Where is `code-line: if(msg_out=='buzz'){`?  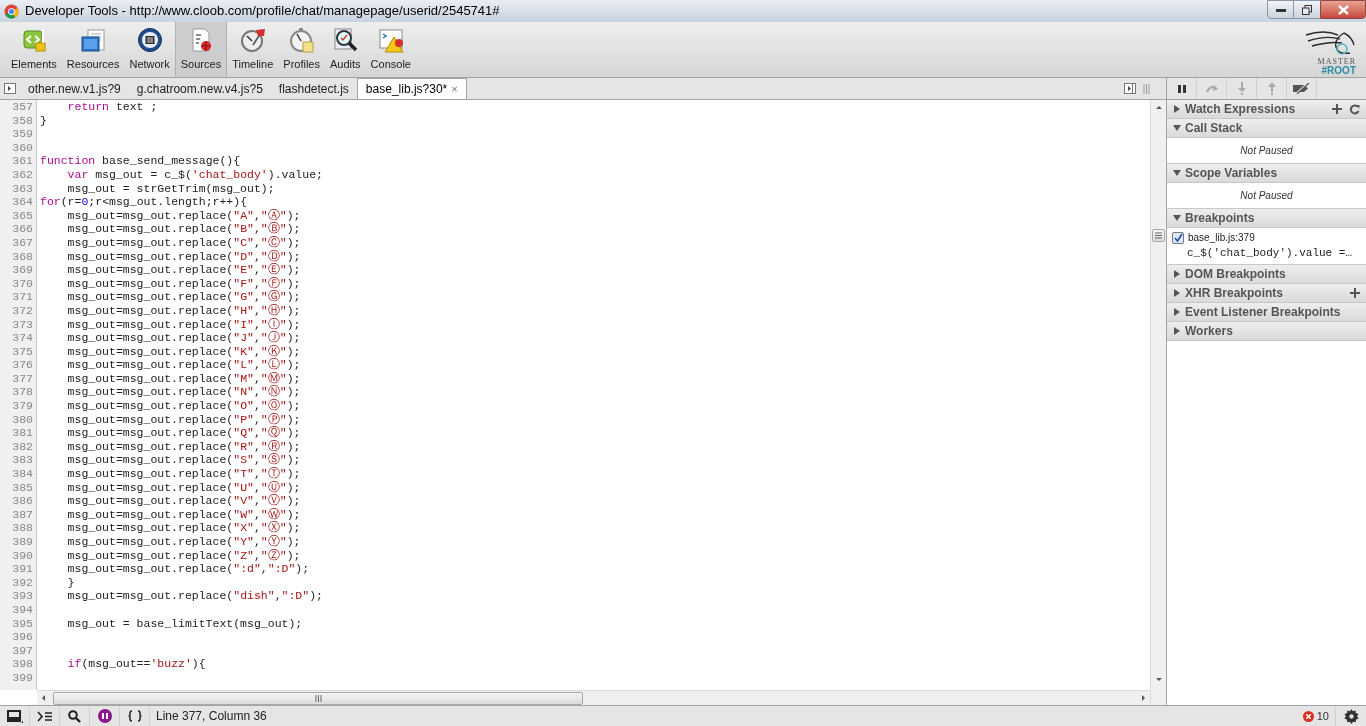 code-line: if(msg_out=='buzz'){ is located at coordinates (136, 664).